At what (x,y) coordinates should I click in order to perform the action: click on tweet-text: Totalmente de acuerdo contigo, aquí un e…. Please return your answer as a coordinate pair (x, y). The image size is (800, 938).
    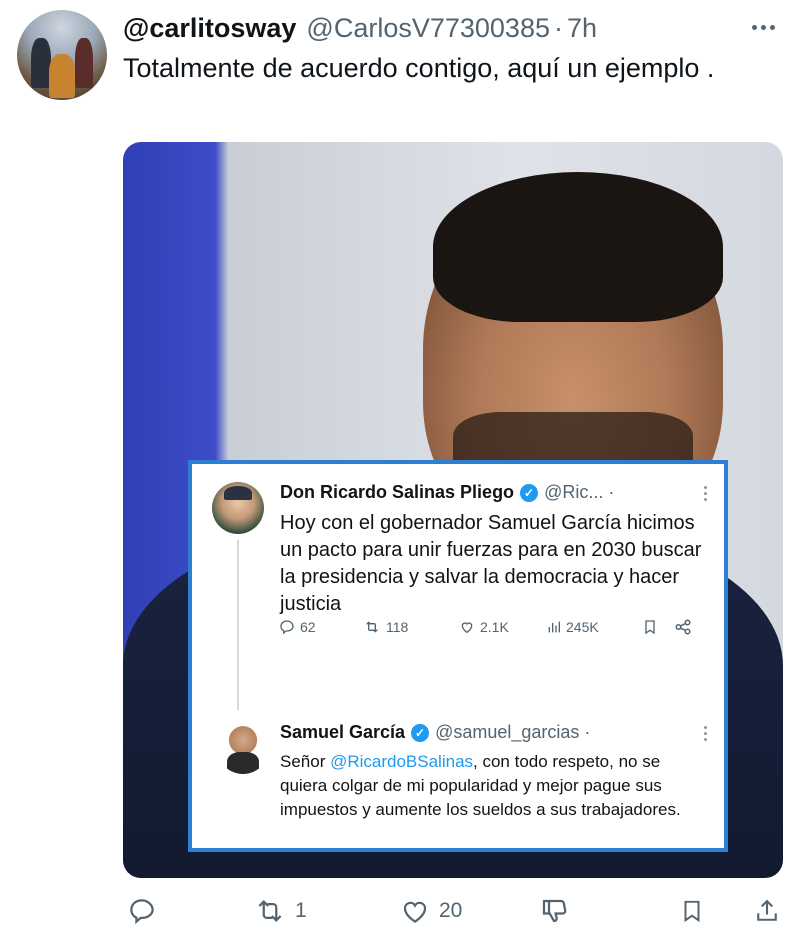
    Looking at the image, I should click on (419, 68).